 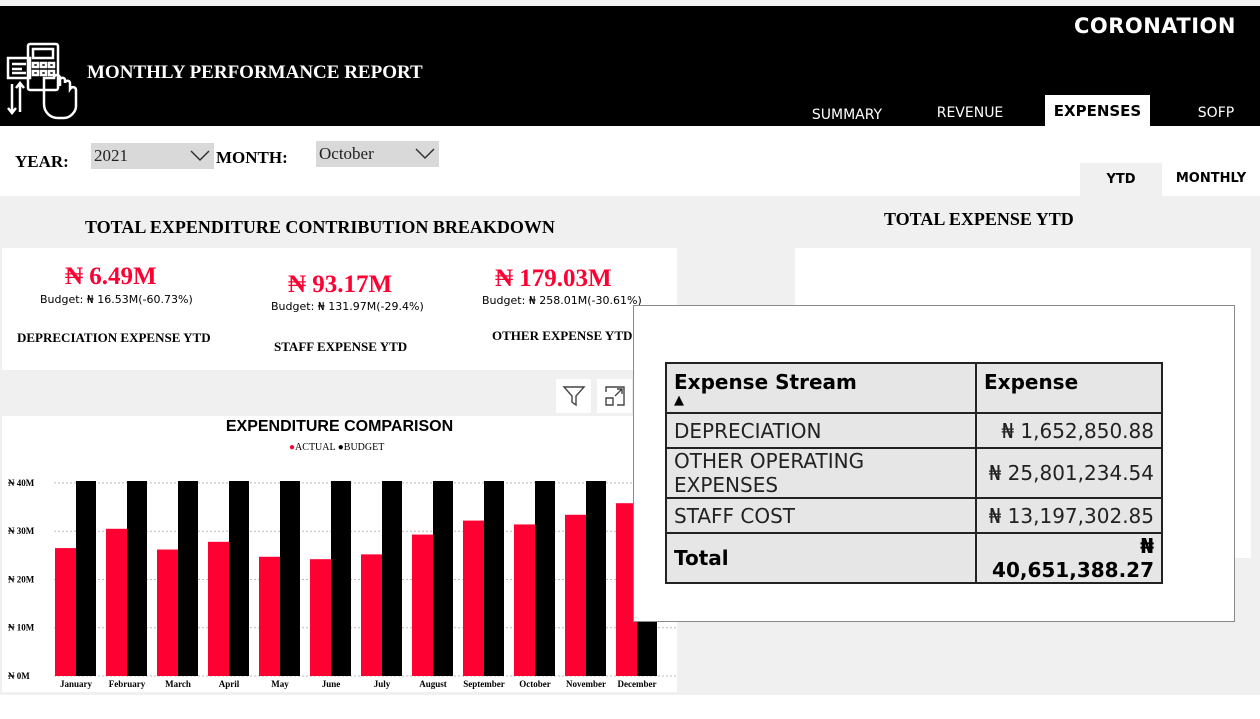 I want to click on sort-ascending-icon: ▲, so click(x=679, y=400).